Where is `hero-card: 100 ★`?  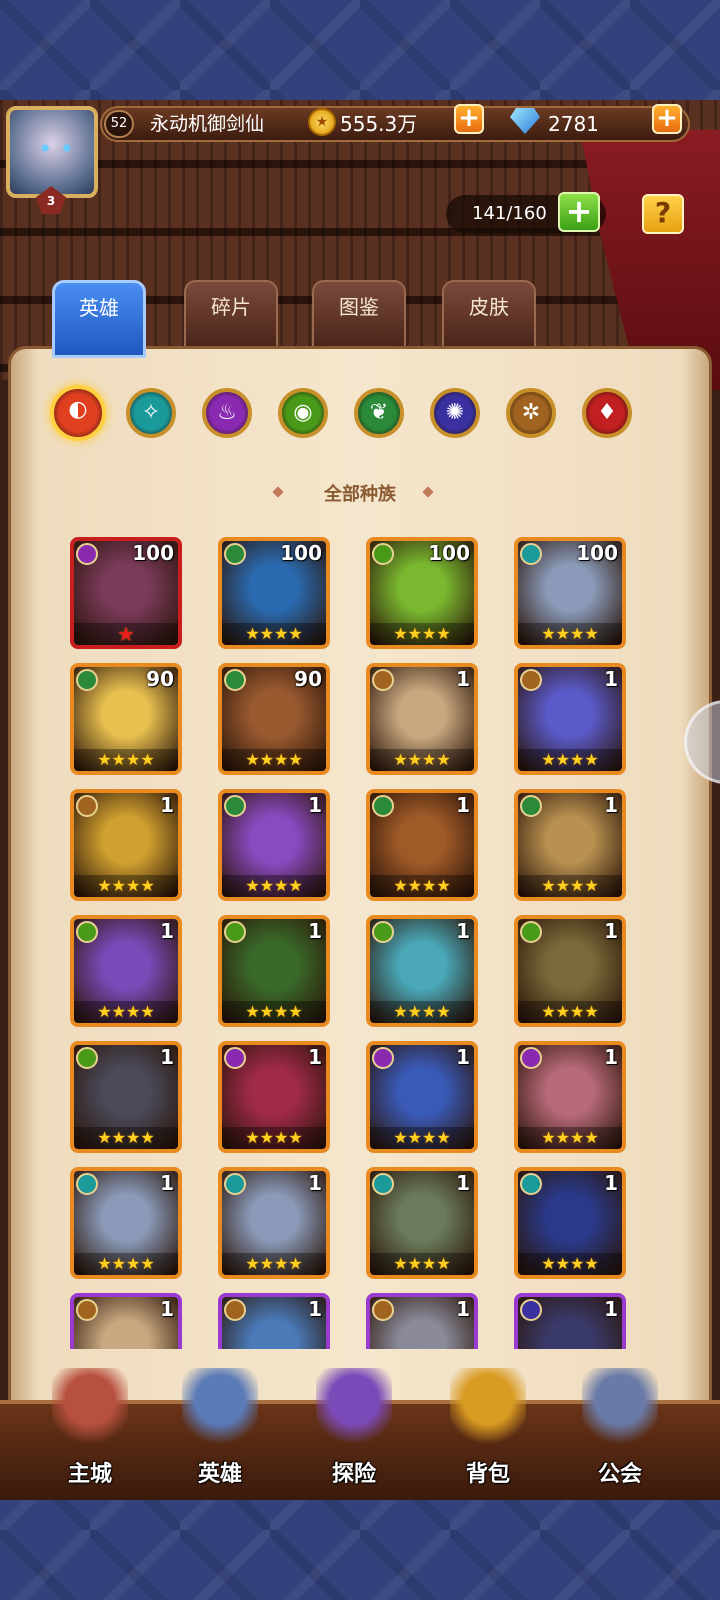 hero-card: 100 ★ is located at coordinates (126, 593).